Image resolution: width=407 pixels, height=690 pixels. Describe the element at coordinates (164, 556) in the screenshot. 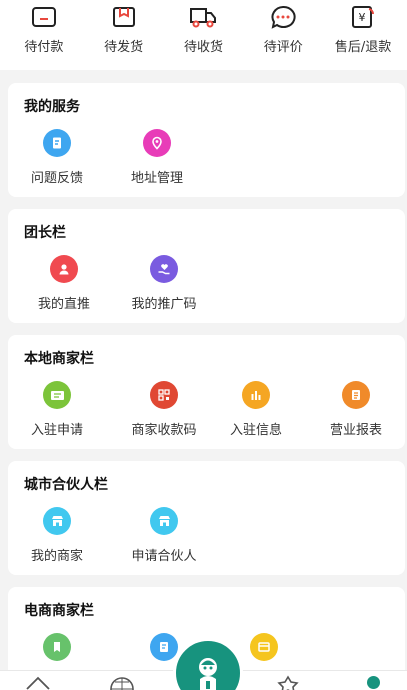

I see `apply-partner-label: 申请合伙人` at that location.